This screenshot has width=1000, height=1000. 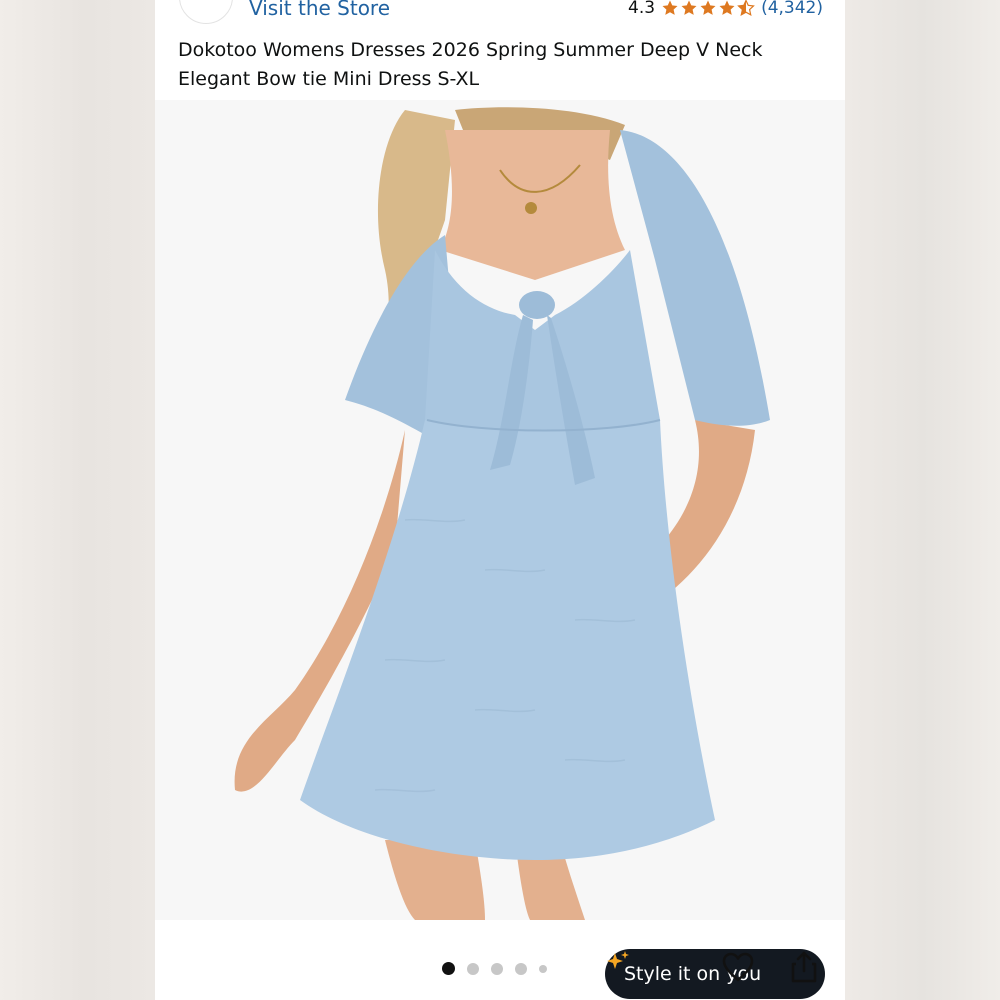 I want to click on store-header: Visit the Store 4.3 (4,342), so click(x=500, y=12).